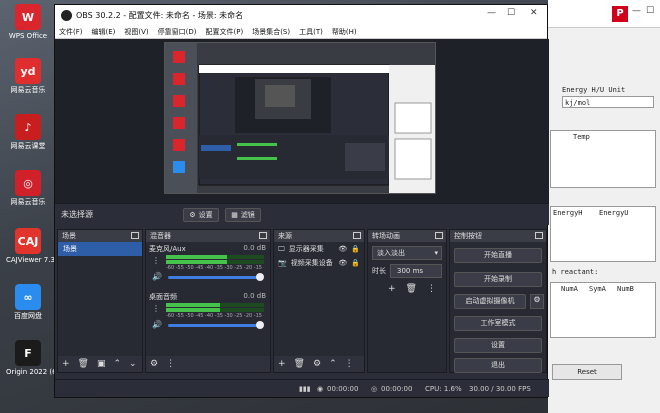 The image size is (660, 413). What do you see at coordinates (28, 22) in the screenshot?
I see `desktop-icon: W WPS Office` at bounding box center [28, 22].